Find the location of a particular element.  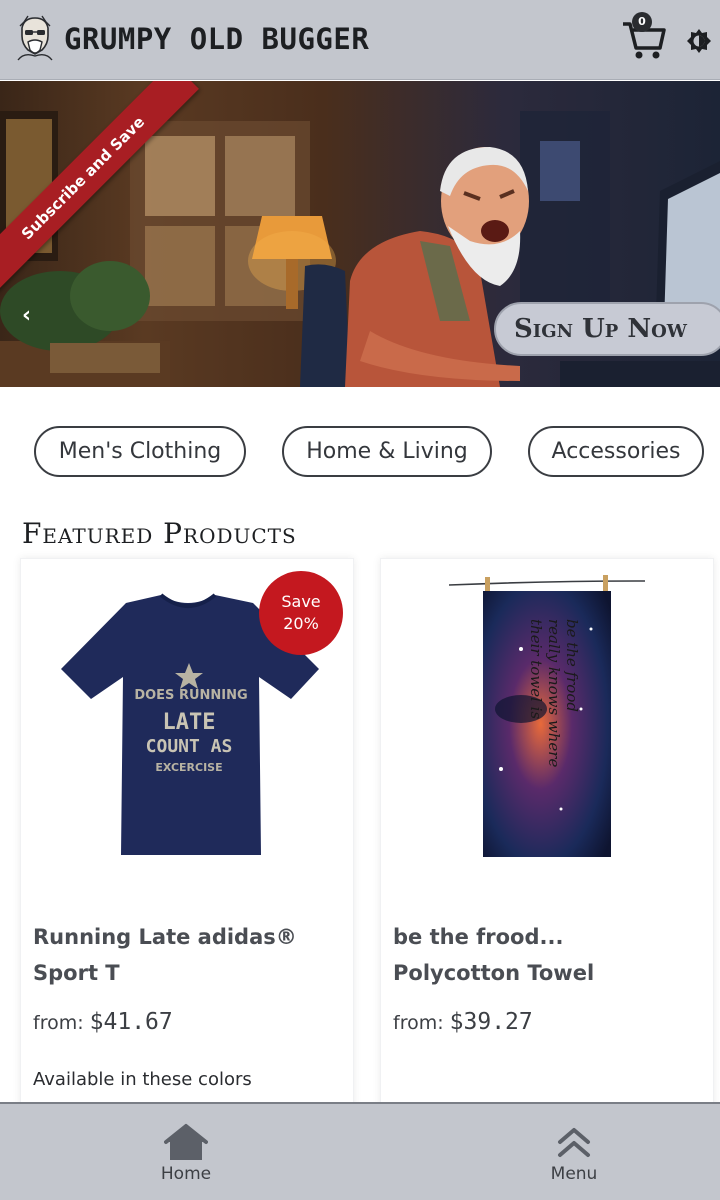

nav-menu: Menu is located at coordinates (574, 1158).